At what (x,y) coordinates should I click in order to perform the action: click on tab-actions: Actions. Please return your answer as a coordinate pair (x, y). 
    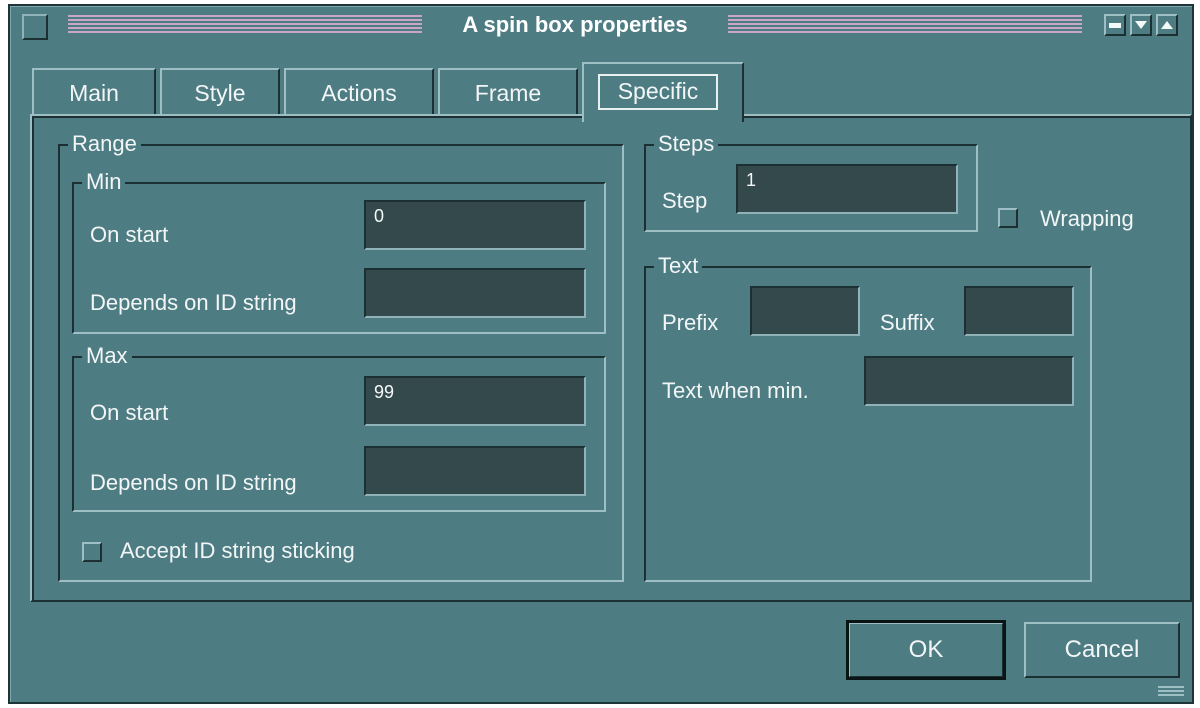
    Looking at the image, I should click on (359, 91).